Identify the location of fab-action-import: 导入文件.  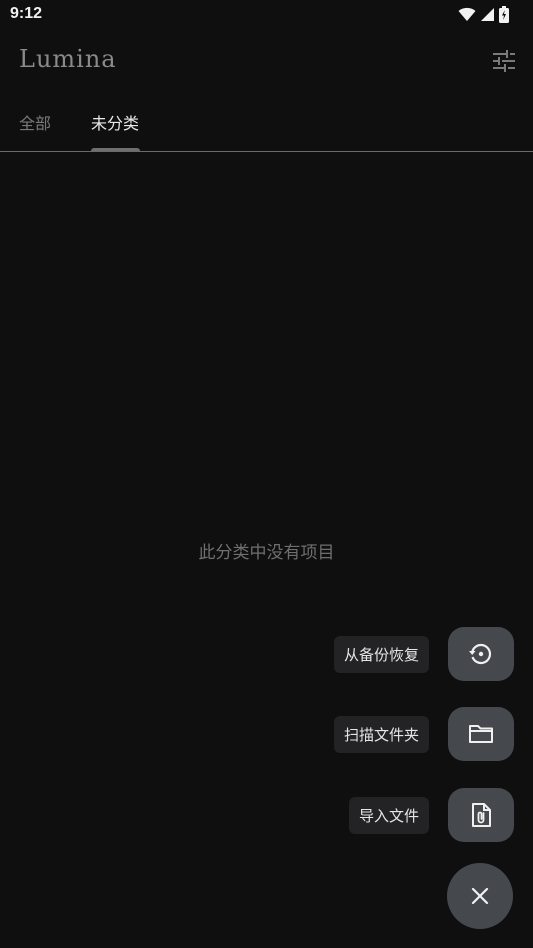
(431, 815).